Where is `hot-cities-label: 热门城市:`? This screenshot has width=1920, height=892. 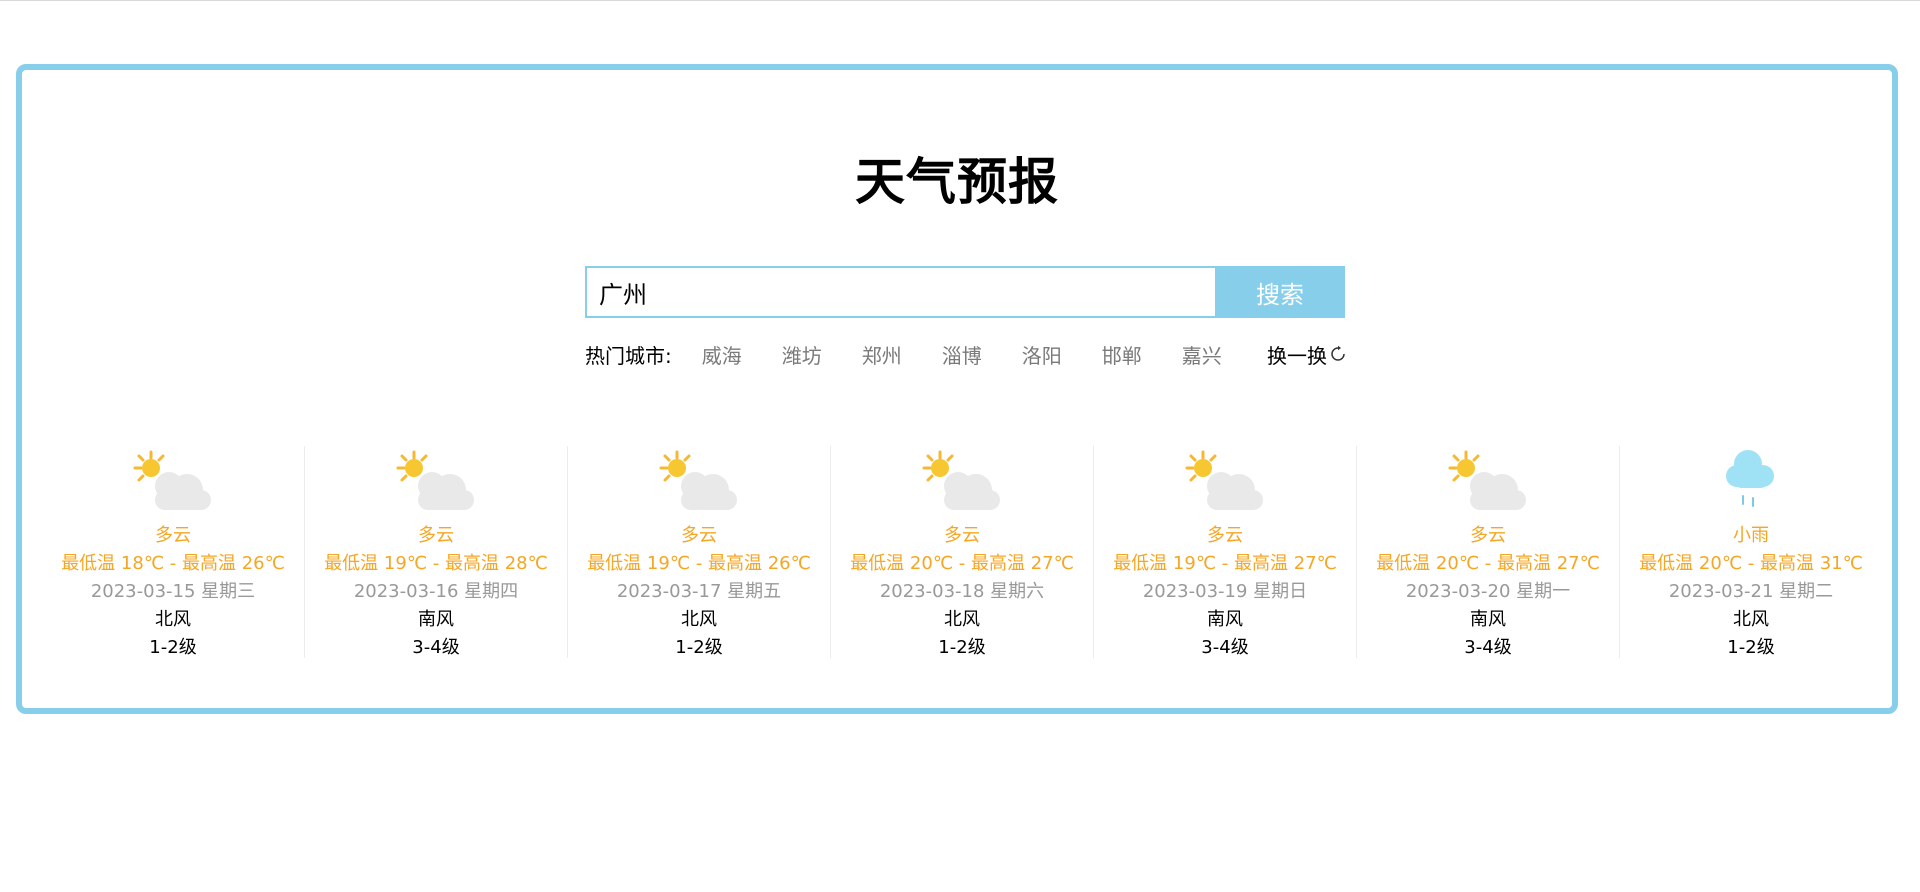
hot-cities-label: 热门城市: is located at coordinates (628, 355).